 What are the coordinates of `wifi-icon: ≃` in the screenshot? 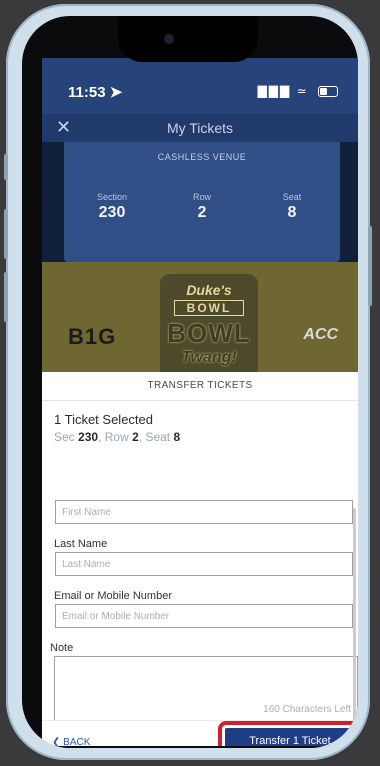 It's located at (302, 91).